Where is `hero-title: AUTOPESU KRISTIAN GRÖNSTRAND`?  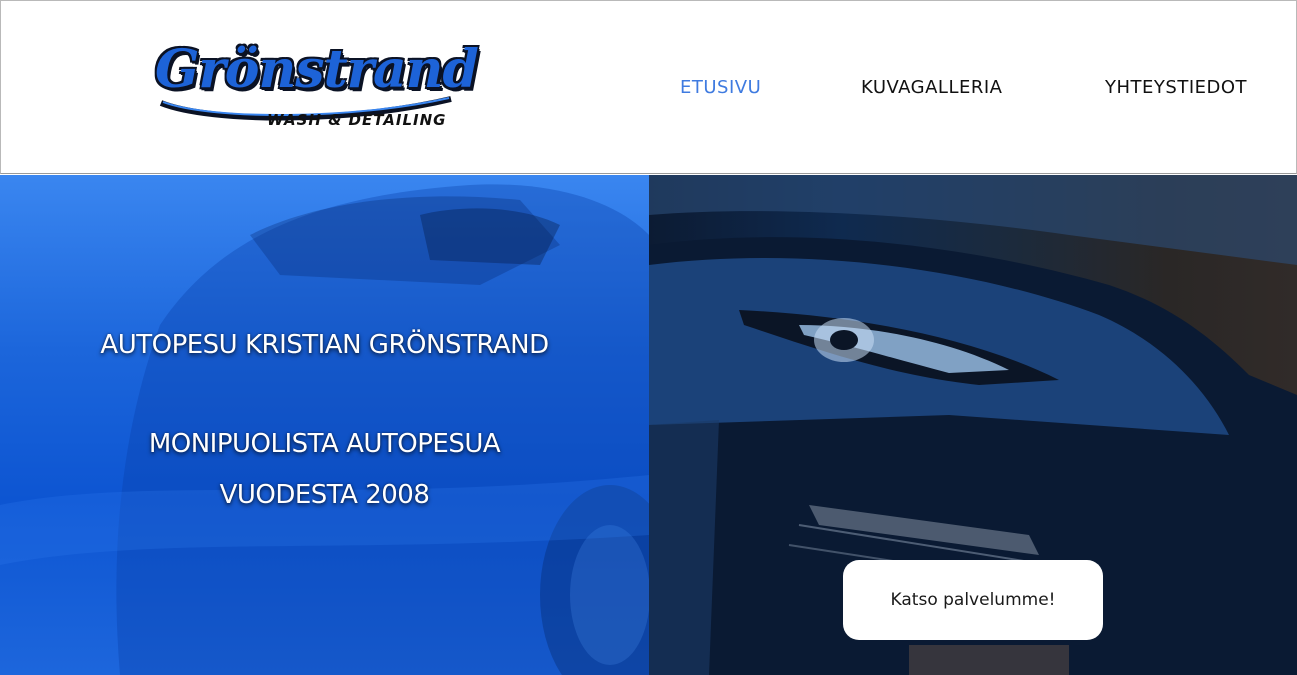
hero-title: AUTOPESU KRISTIAN GRÖNSTRAND is located at coordinates (324, 345).